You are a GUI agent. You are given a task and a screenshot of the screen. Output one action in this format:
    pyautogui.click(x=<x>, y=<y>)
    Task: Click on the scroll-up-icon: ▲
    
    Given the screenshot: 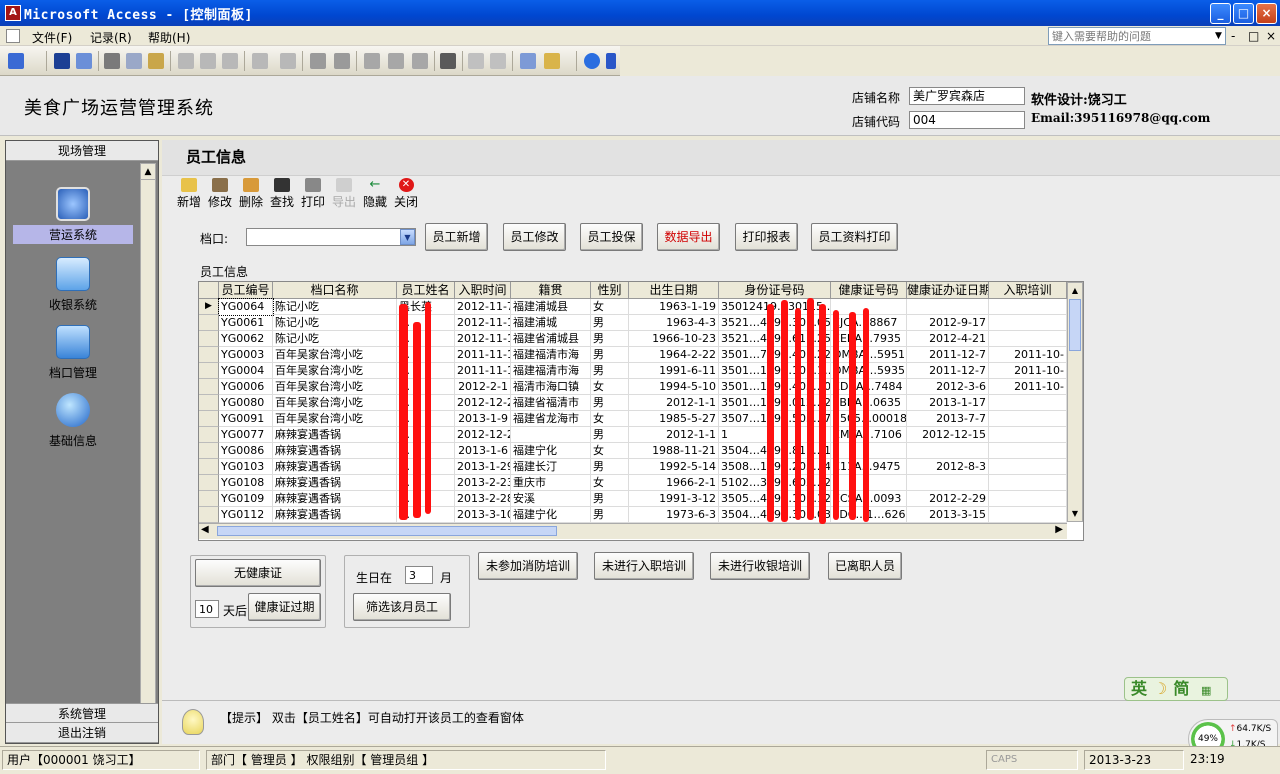 What is the action you would take?
    pyautogui.click(x=148, y=172)
    